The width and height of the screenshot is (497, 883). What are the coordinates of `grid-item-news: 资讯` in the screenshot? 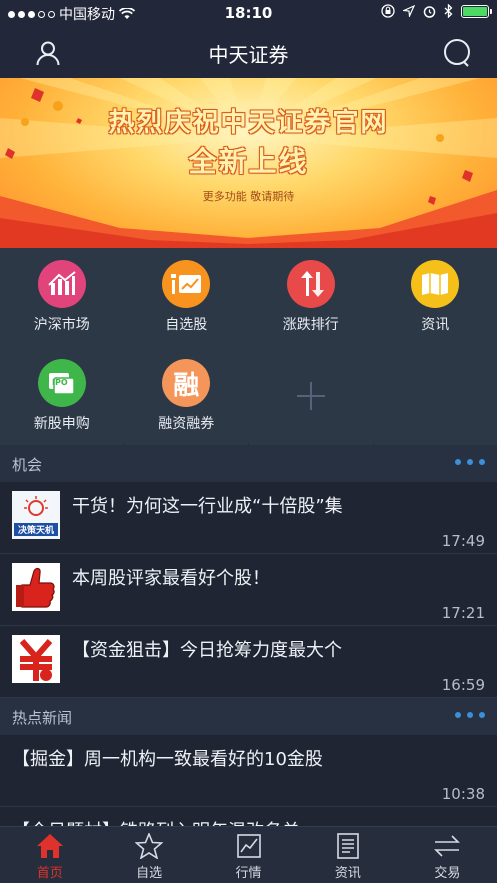 It's located at (435, 297).